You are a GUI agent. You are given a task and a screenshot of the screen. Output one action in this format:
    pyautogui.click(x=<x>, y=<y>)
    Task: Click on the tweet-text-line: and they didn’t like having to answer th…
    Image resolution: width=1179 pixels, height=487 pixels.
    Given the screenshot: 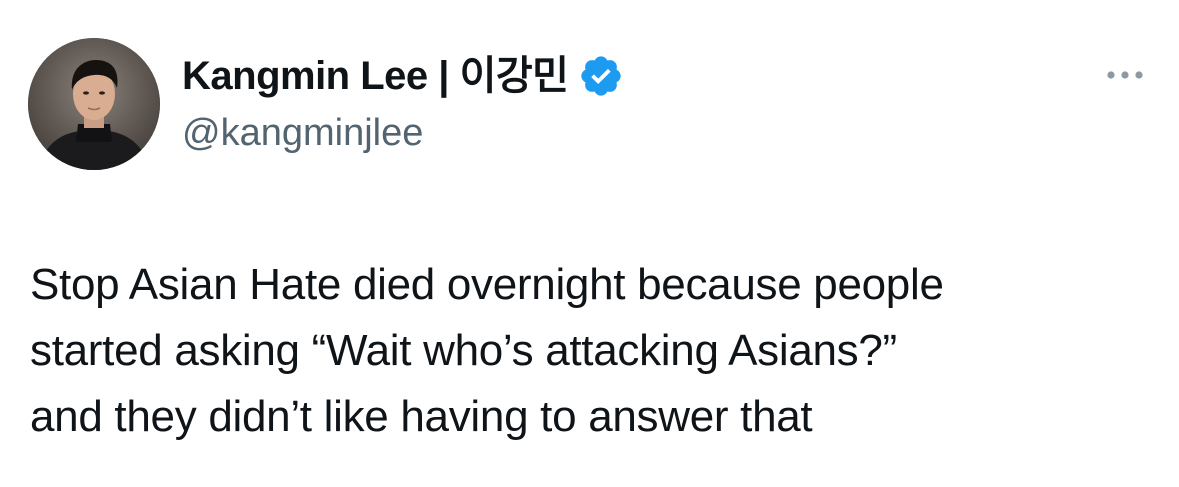 What is the action you would take?
    pyautogui.click(x=421, y=416)
    